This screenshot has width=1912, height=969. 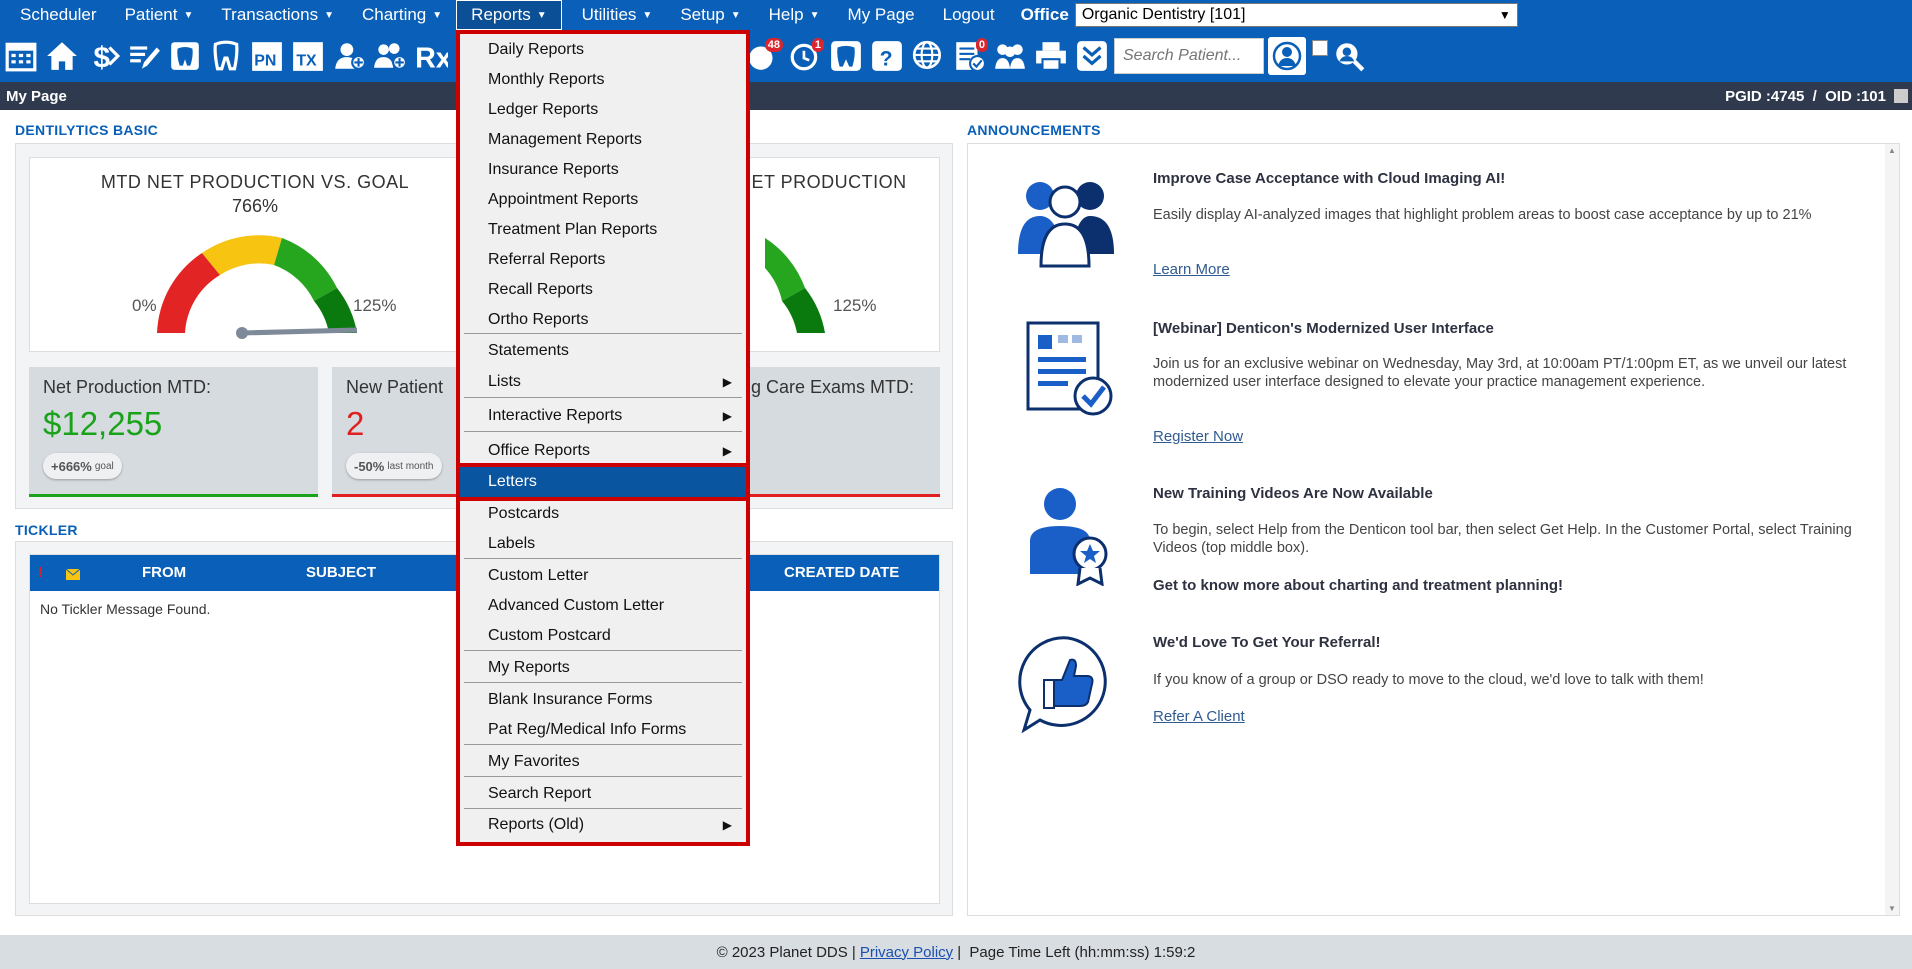 I want to click on menu-item-appointment-reports: Appointment Reports, so click(x=603, y=200).